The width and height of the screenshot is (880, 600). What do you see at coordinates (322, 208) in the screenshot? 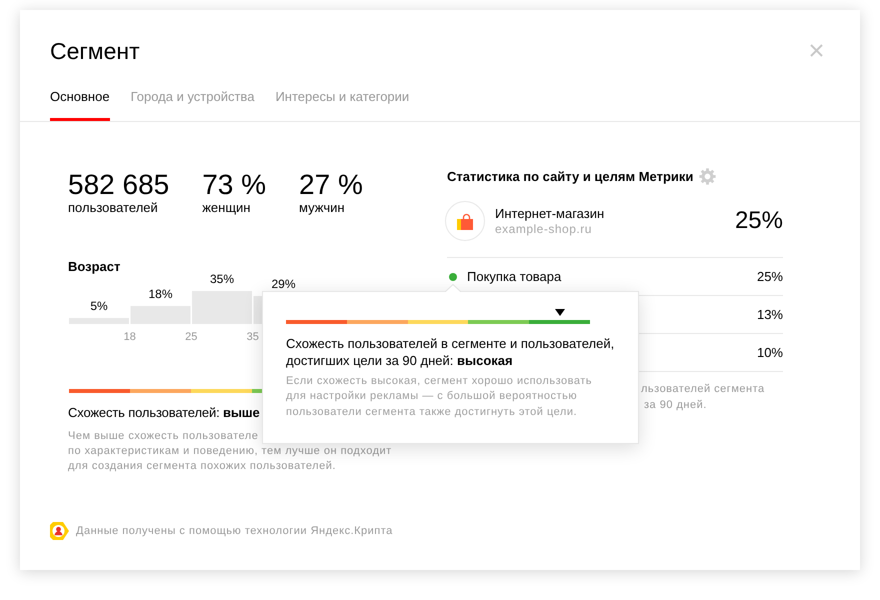
I see `stat-label: мужчин` at bounding box center [322, 208].